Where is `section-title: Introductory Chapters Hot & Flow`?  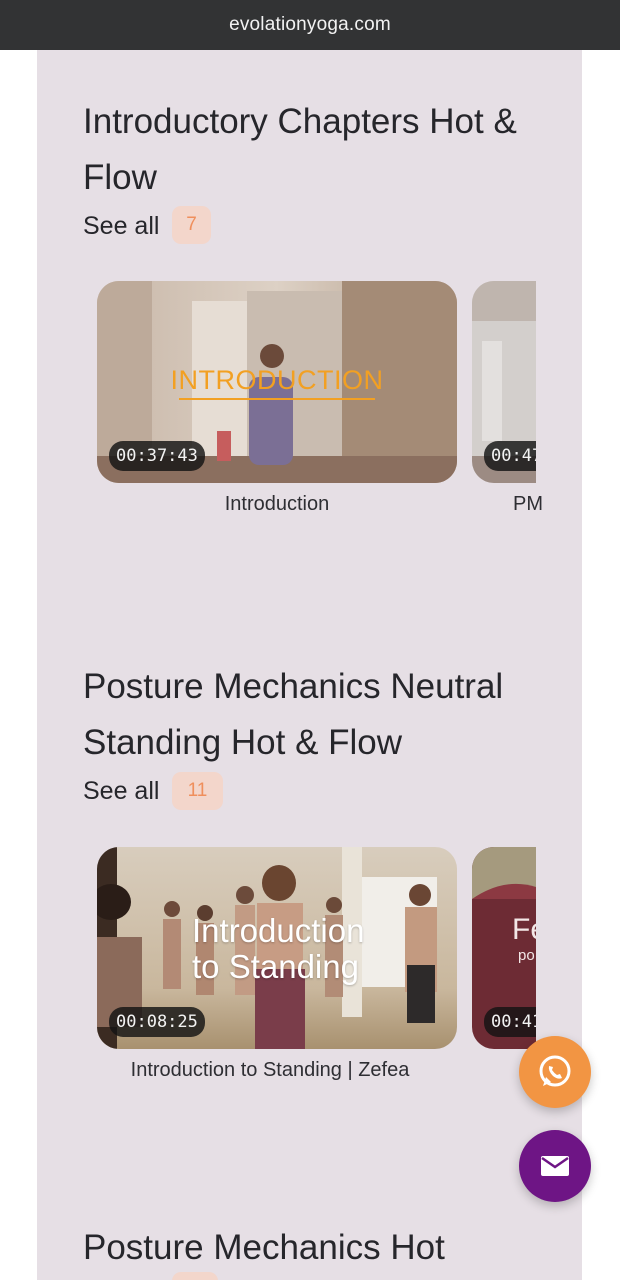 section-title: Introductory Chapters Hot & Flow is located at coordinates (300, 149).